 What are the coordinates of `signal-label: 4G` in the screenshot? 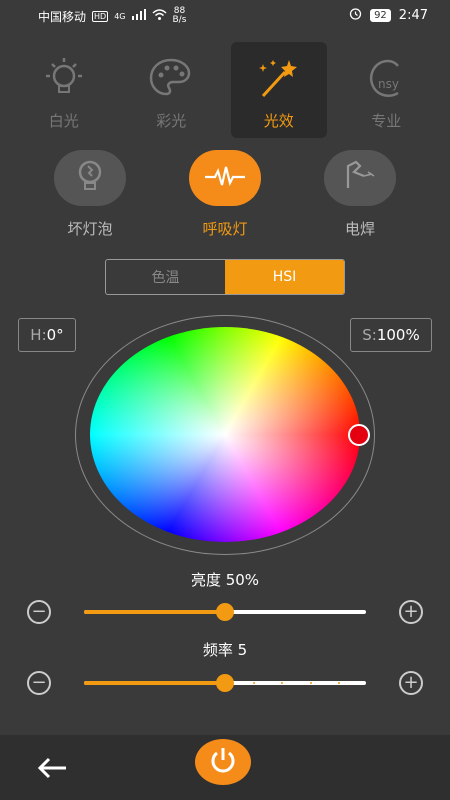 It's located at (120, 16).